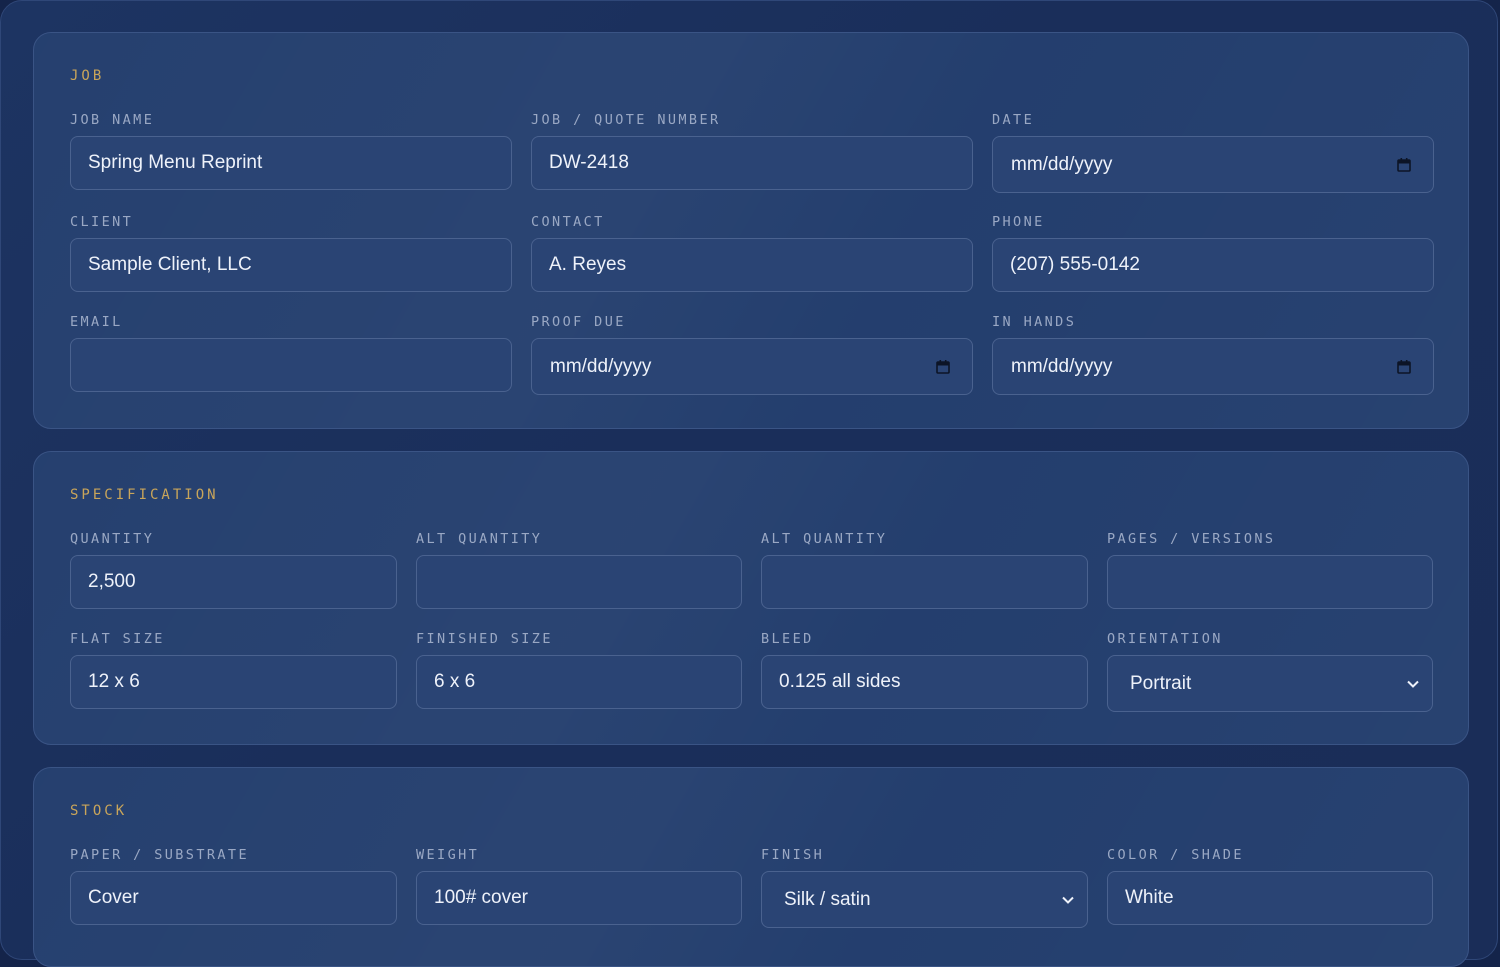  I want to click on phone-value: (207) 555-0142, so click(1075, 264).